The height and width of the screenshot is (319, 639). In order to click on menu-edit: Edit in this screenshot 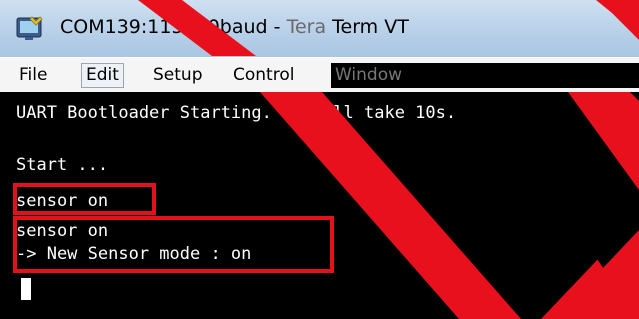, I will do `click(102, 75)`.